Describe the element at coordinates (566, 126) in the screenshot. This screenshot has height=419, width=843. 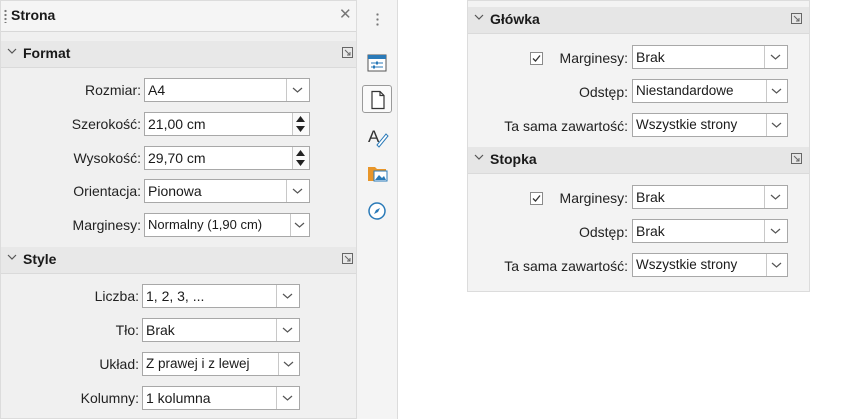
I see `header-same-content-label: Ta sama zawartość:` at that location.